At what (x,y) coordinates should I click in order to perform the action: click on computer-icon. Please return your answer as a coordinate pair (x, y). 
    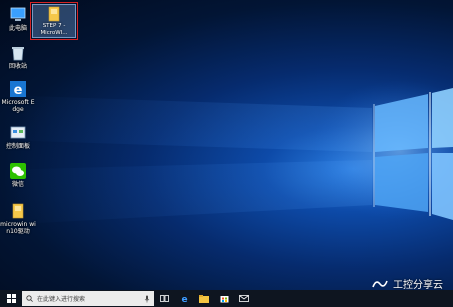
    Looking at the image, I should click on (18, 14).